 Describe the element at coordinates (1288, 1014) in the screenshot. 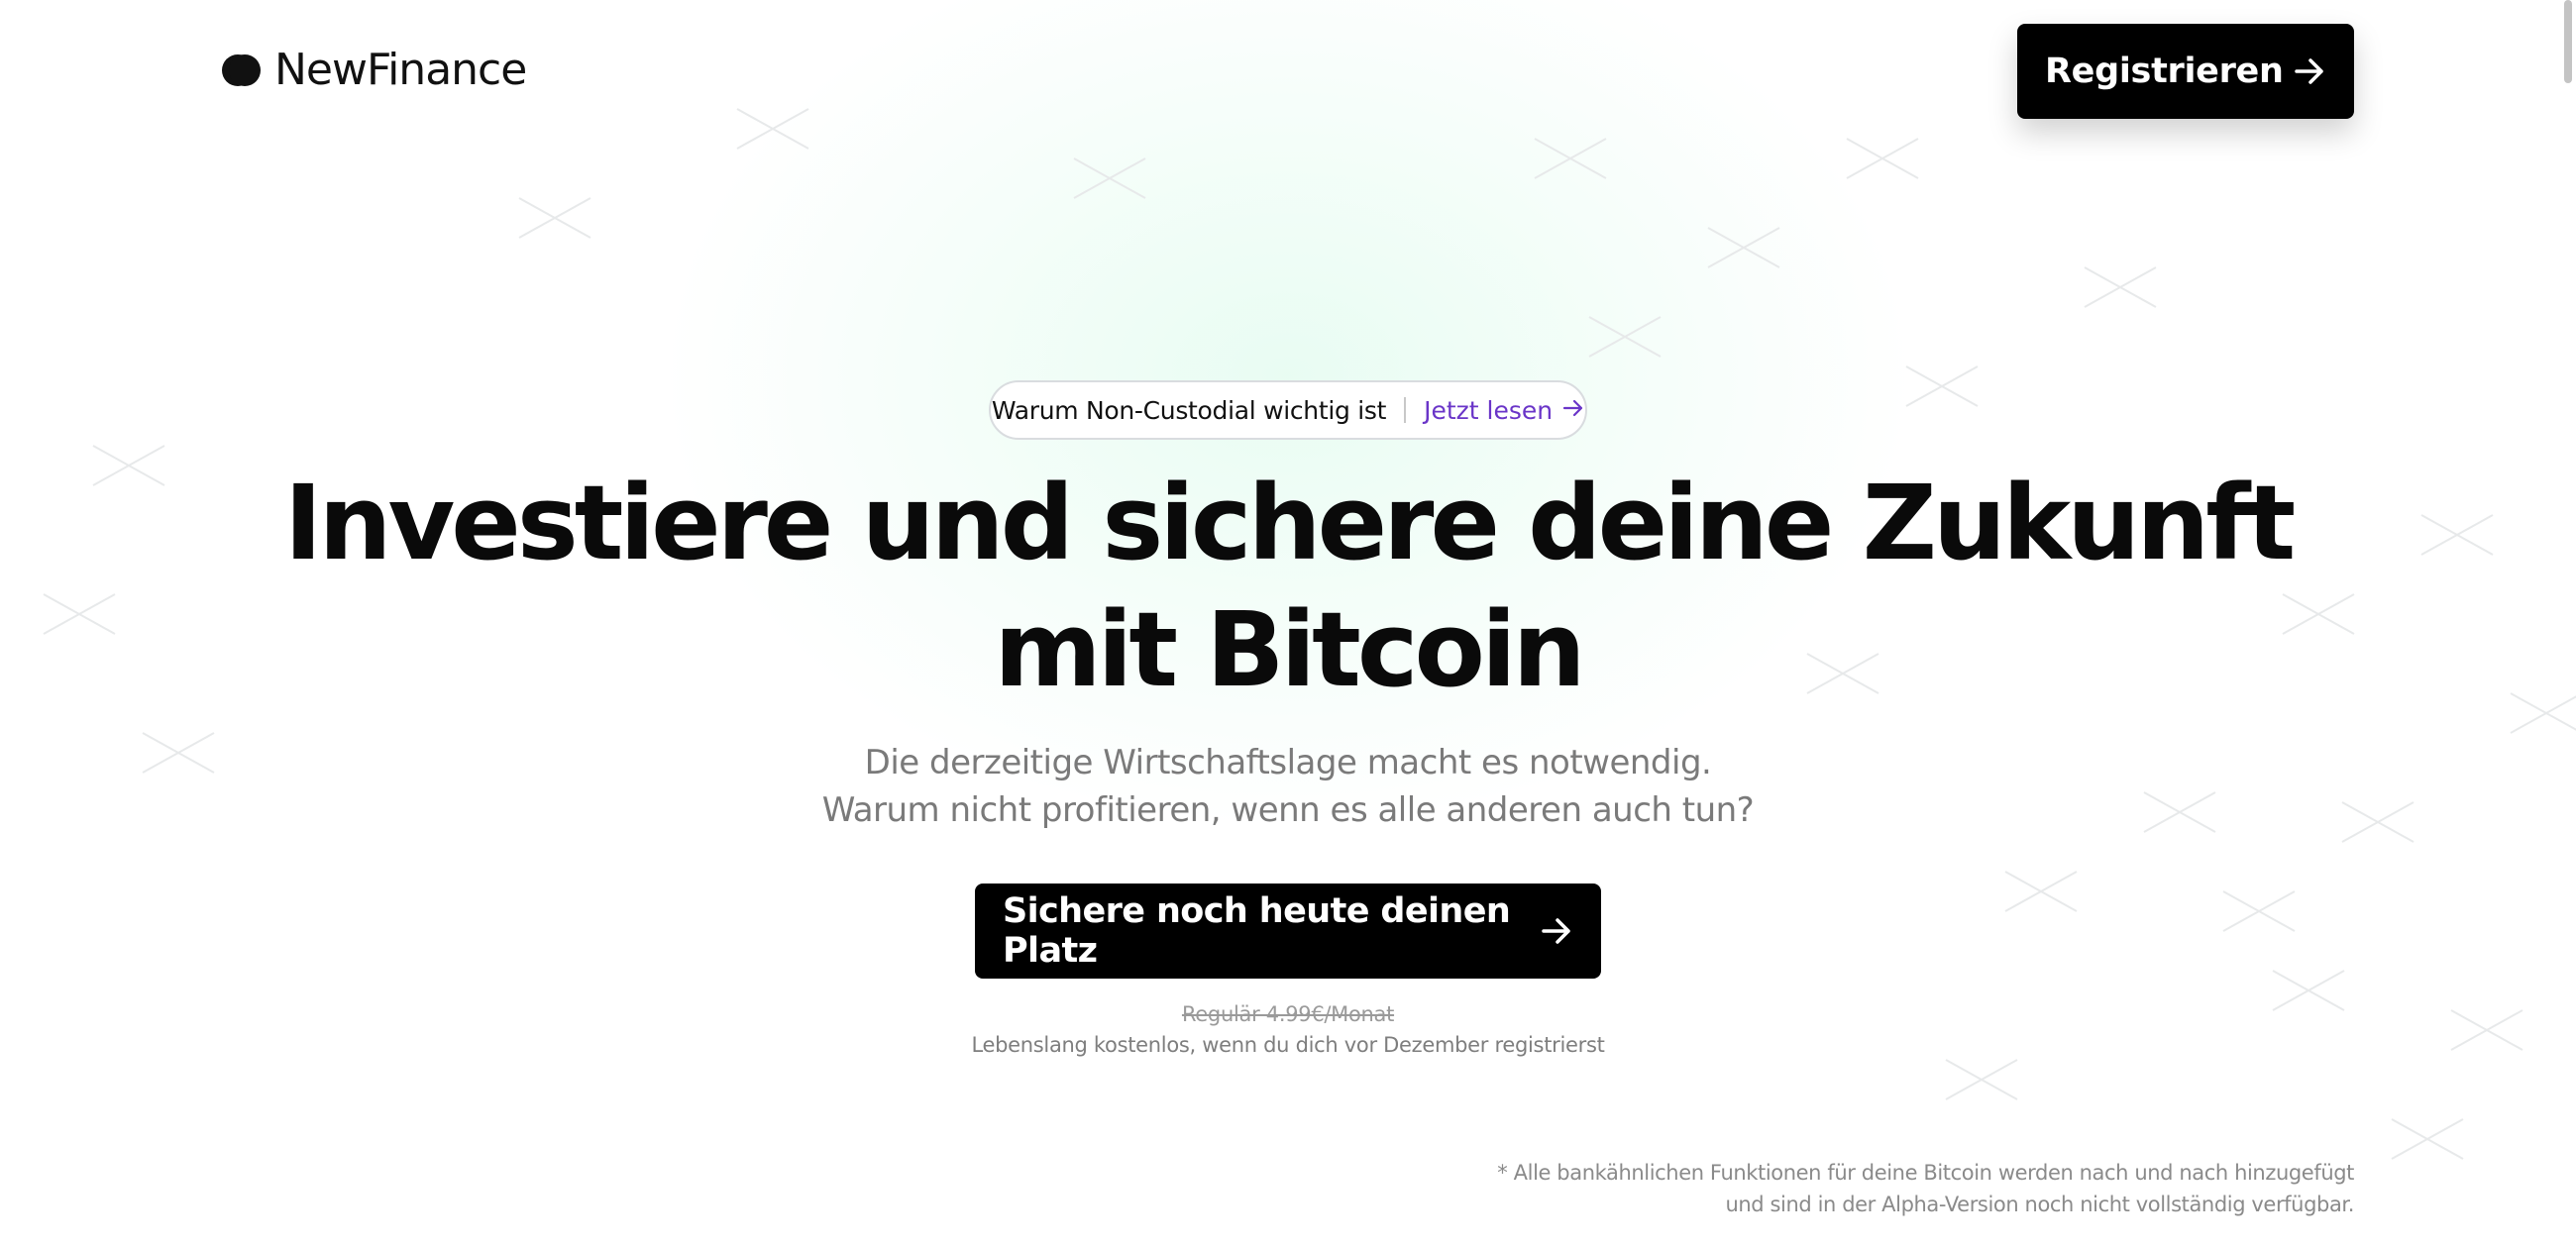

I see `regular-price: Regulär 4.99€/Monat` at that location.